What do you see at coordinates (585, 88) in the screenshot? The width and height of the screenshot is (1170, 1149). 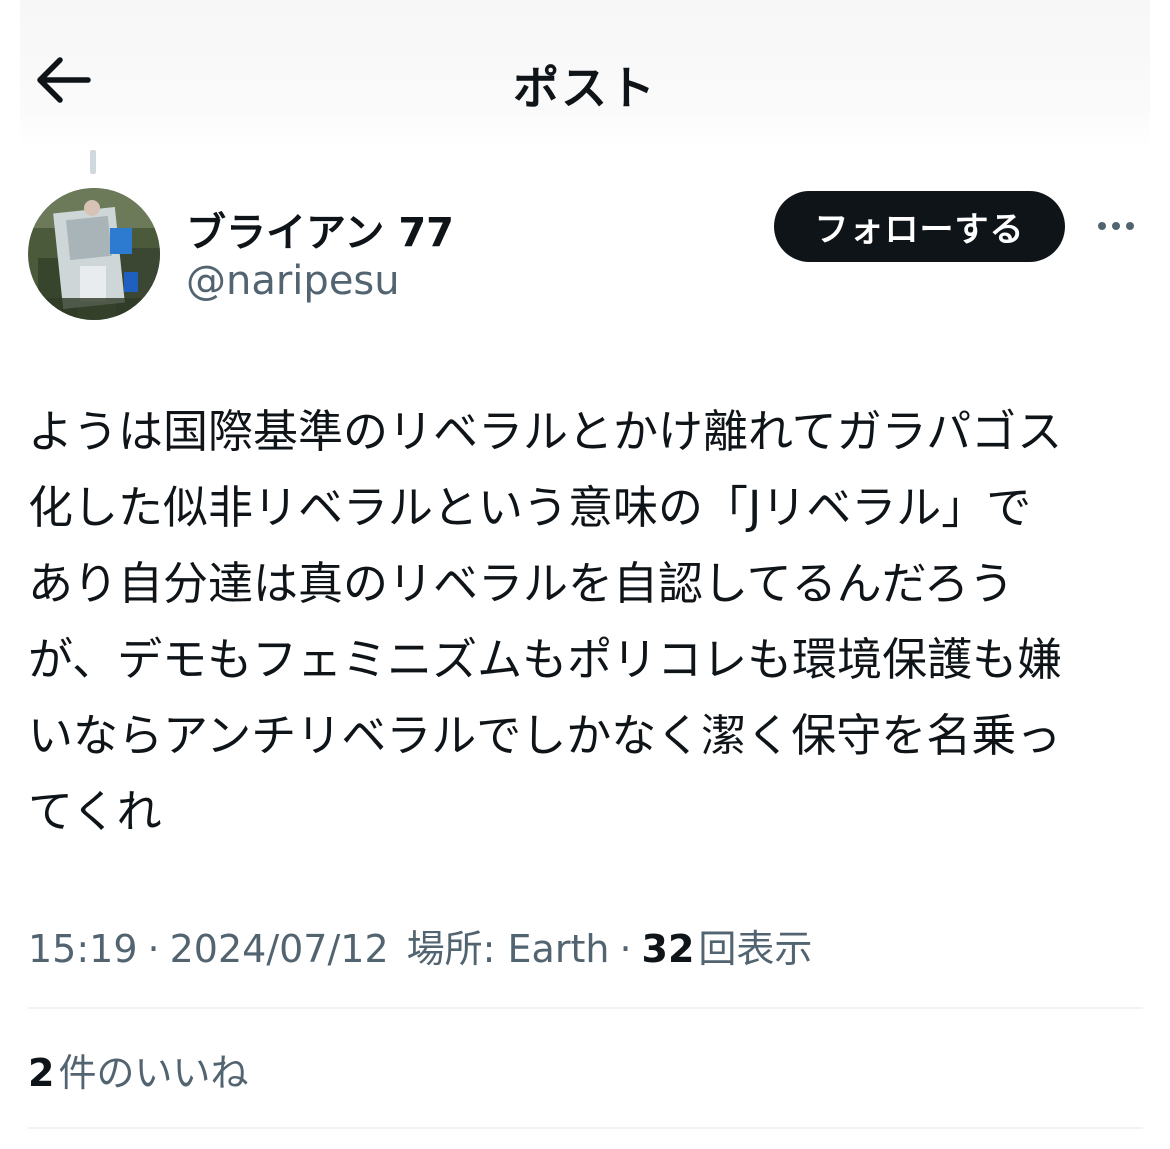 I see `page-title: ポスト` at bounding box center [585, 88].